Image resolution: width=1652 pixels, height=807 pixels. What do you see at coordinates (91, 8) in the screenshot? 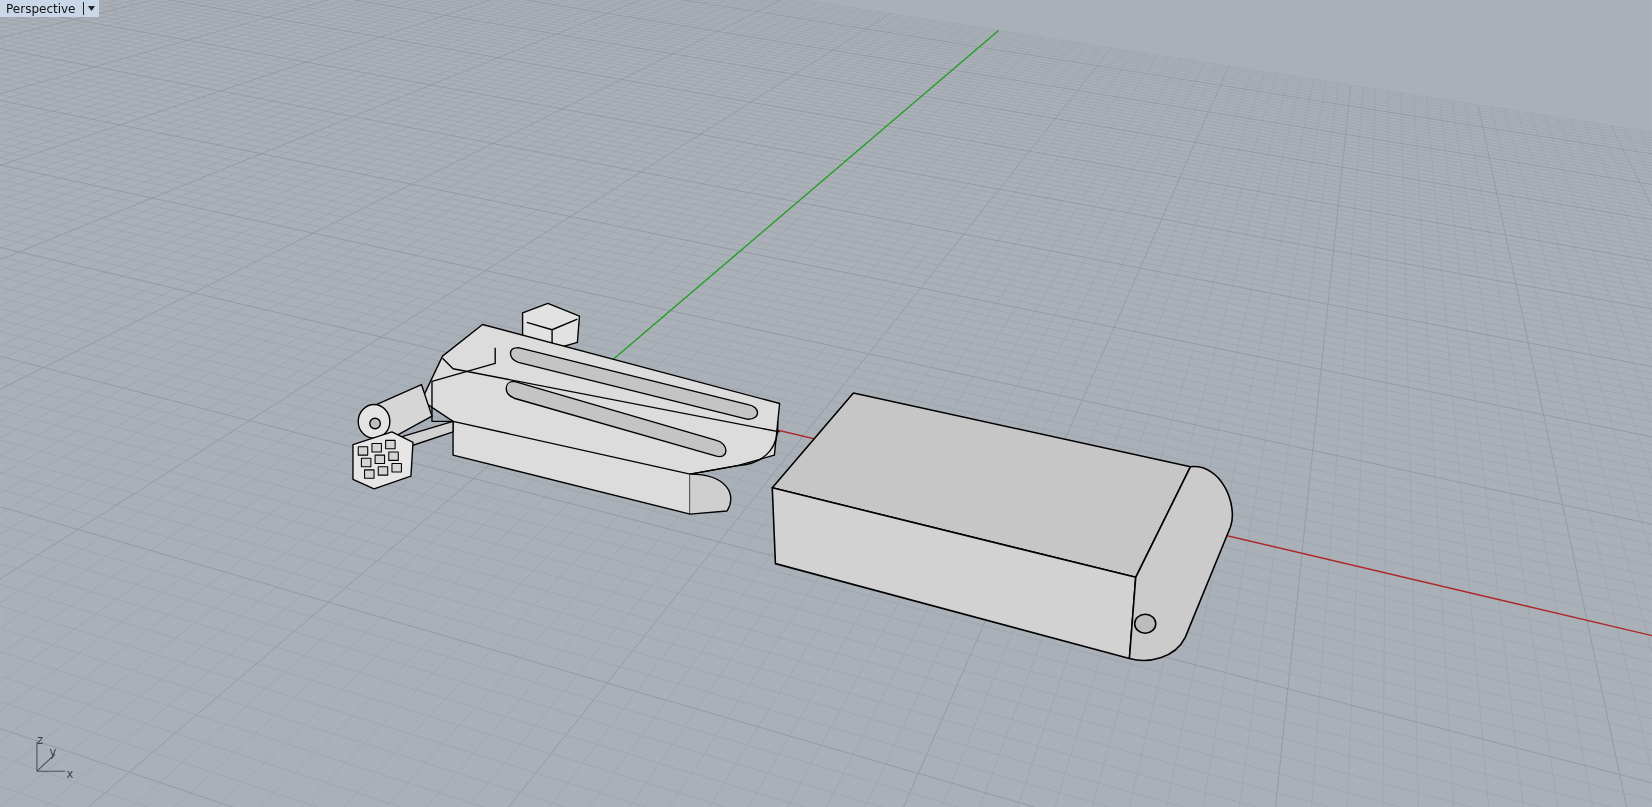
I see `caret-icon` at bounding box center [91, 8].